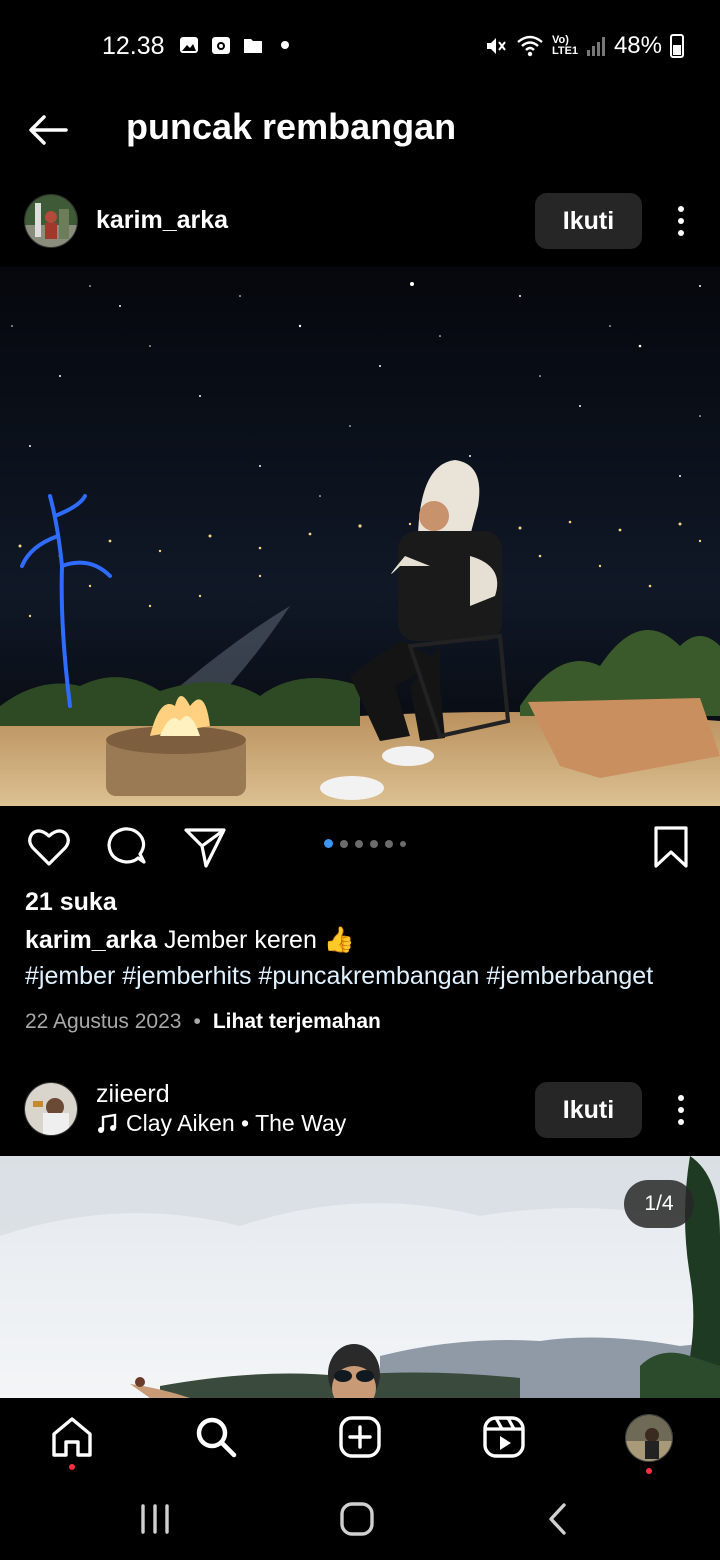 This screenshot has height=1560, width=720. Describe the element at coordinates (205, 847) in the screenshot. I see `share-icon` at that location.